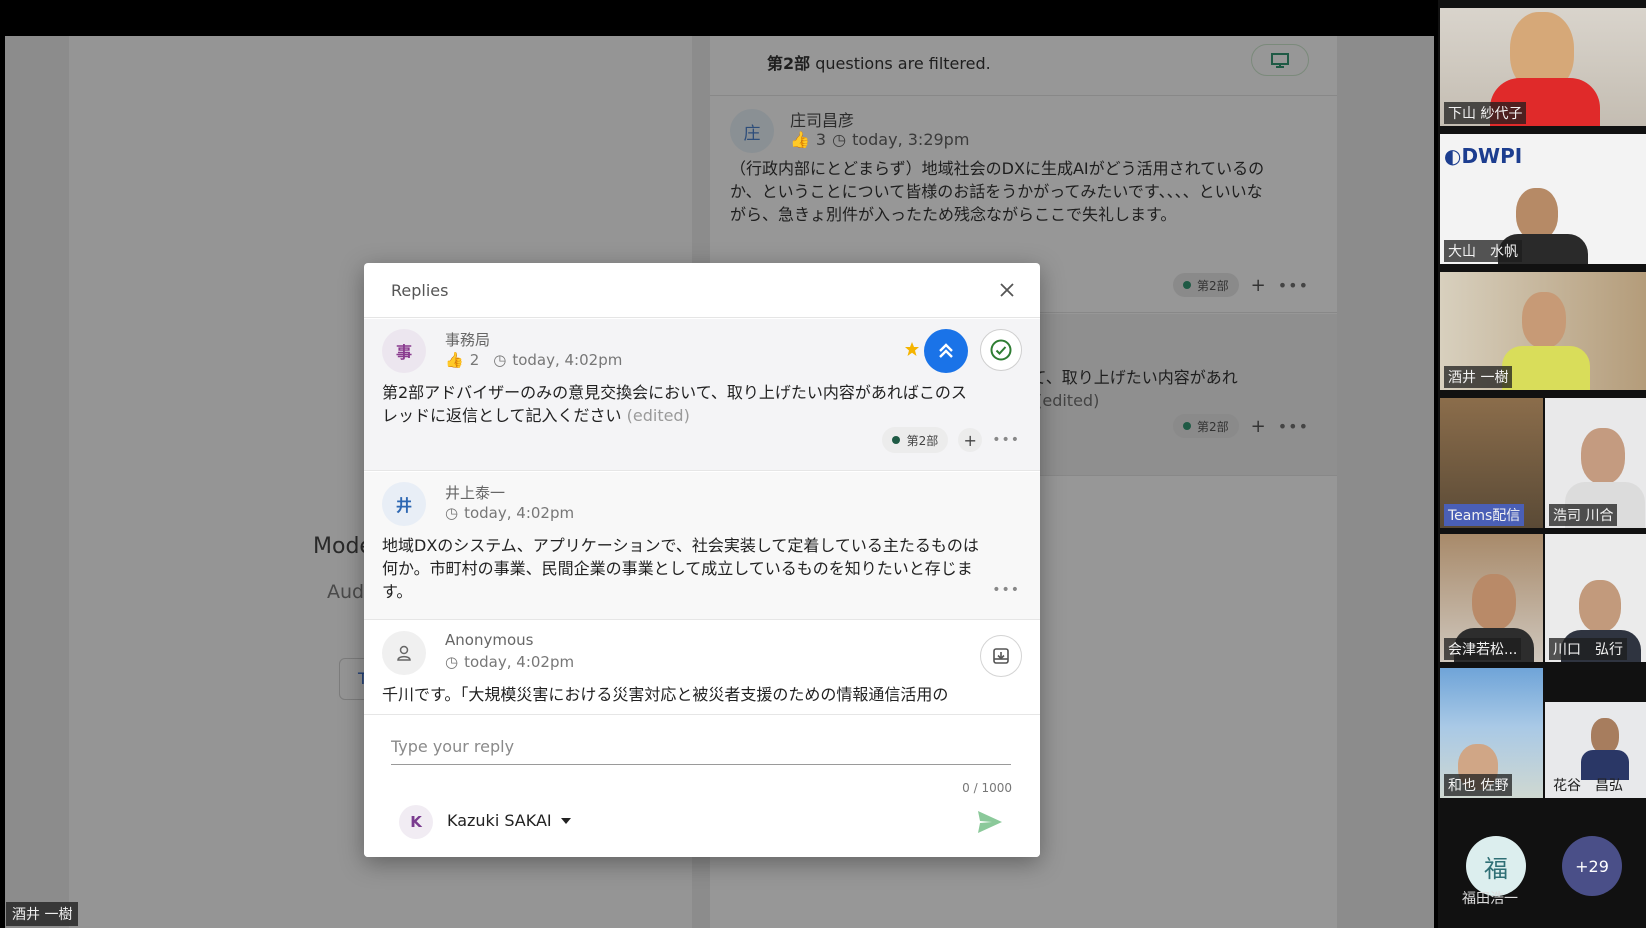 This screenshot has width=1646, height=928. I want to click on send-icon, so click(990, 822).